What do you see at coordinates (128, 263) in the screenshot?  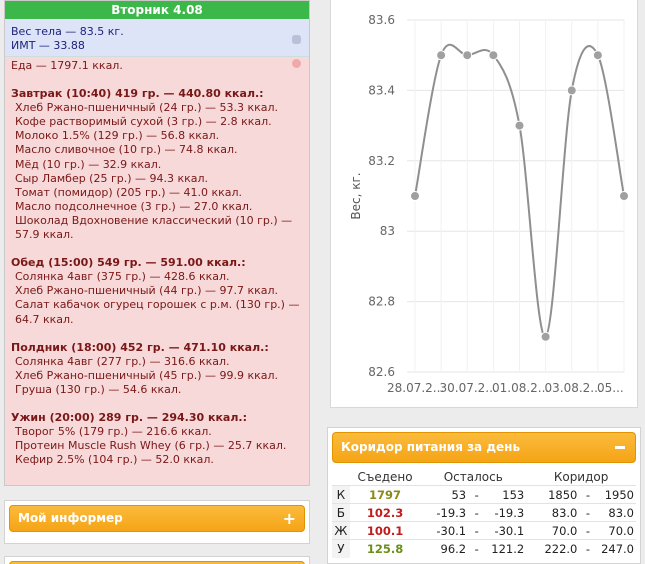 I see `meal-title: Обед (15:00) 549 гр. — 591.00 ккал.:` at bounding box center [128, 263].